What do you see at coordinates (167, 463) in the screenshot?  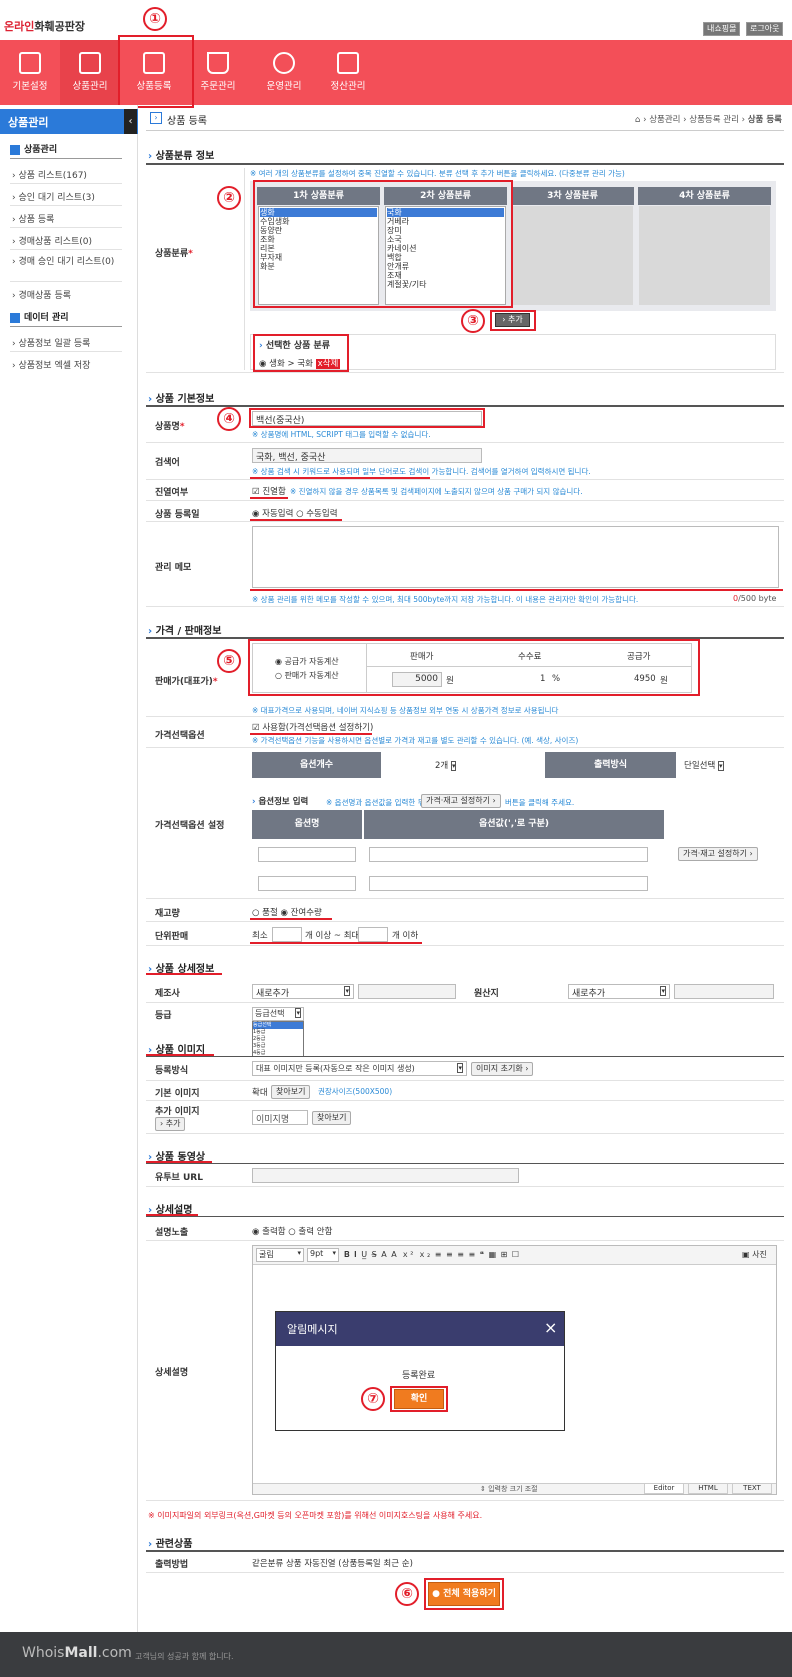 I see `search-label: 검색어` at bounding box center [167, 463].